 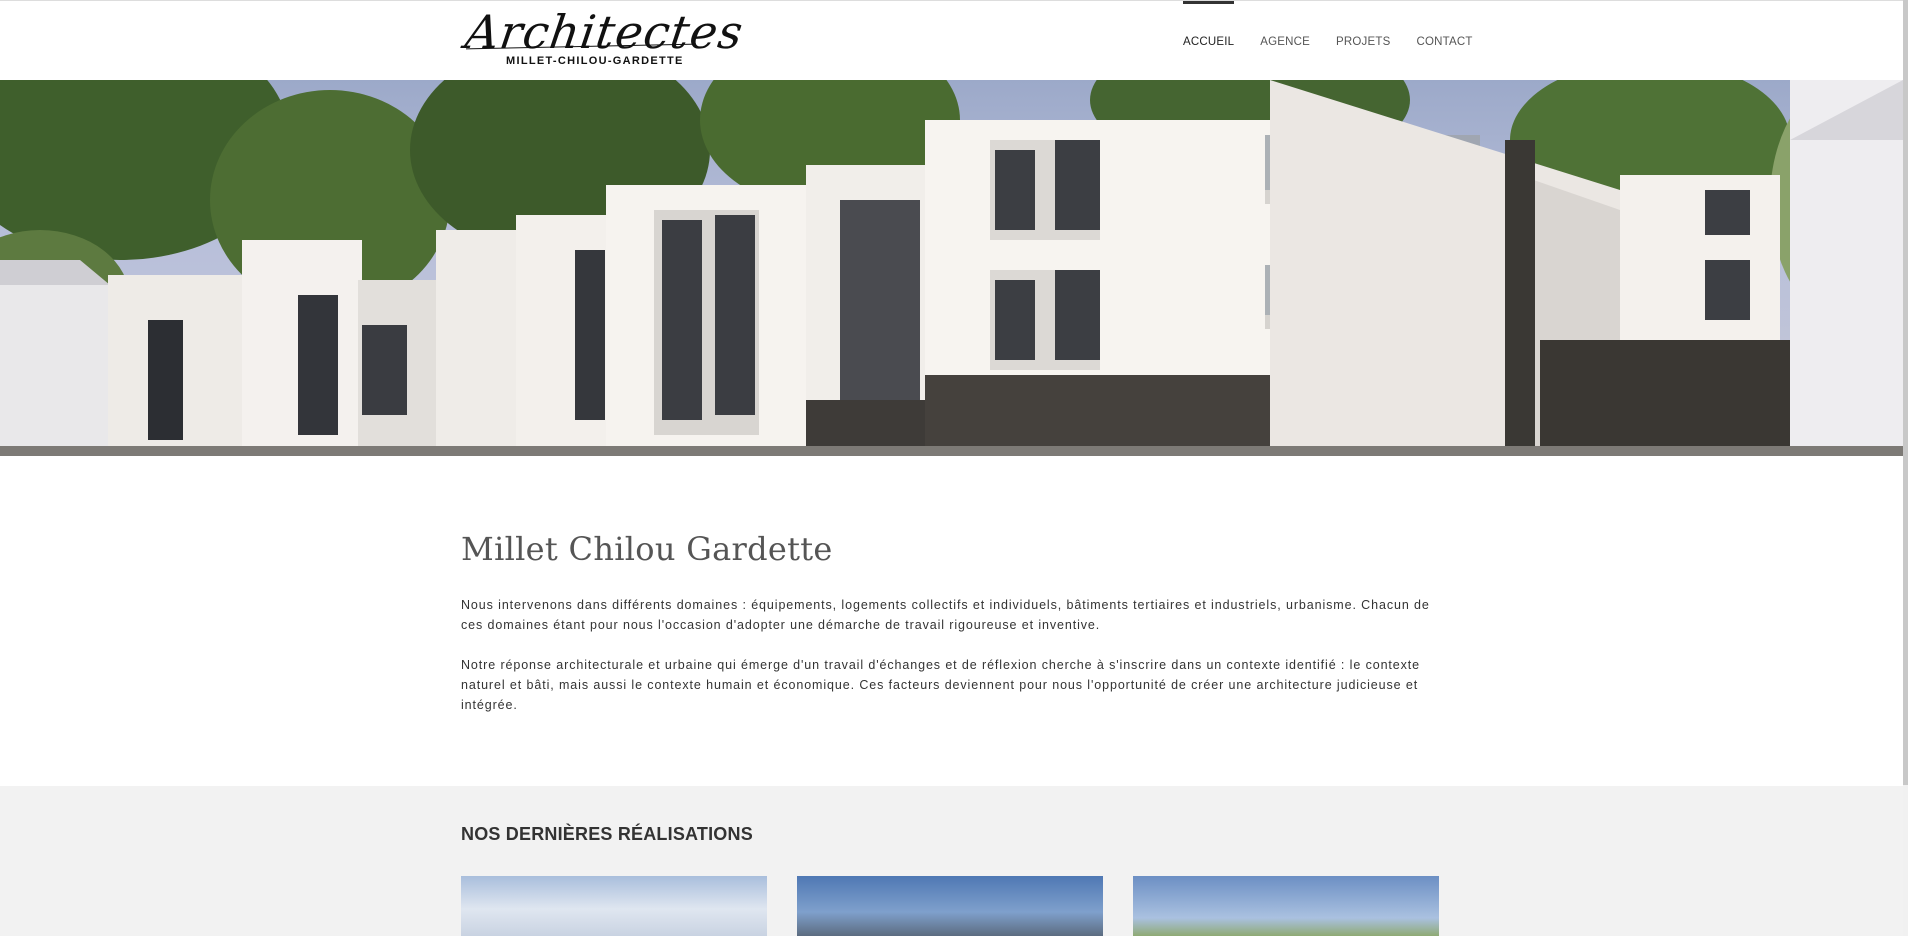 I want to click on nav-item-agence: AGENCE, so click(x=1285, y=41).